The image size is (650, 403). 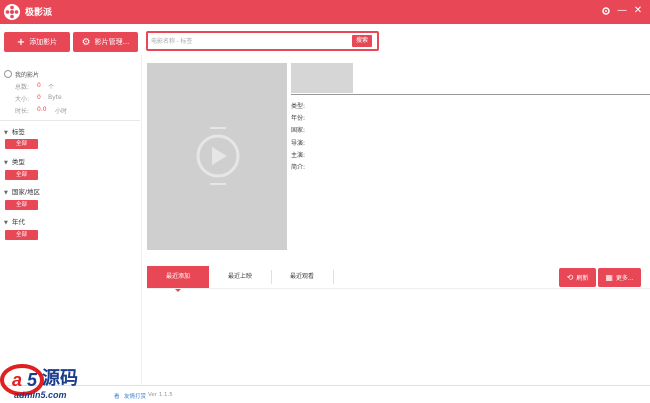 I want to click on tabs-baseline, so click(x=398, y=288).